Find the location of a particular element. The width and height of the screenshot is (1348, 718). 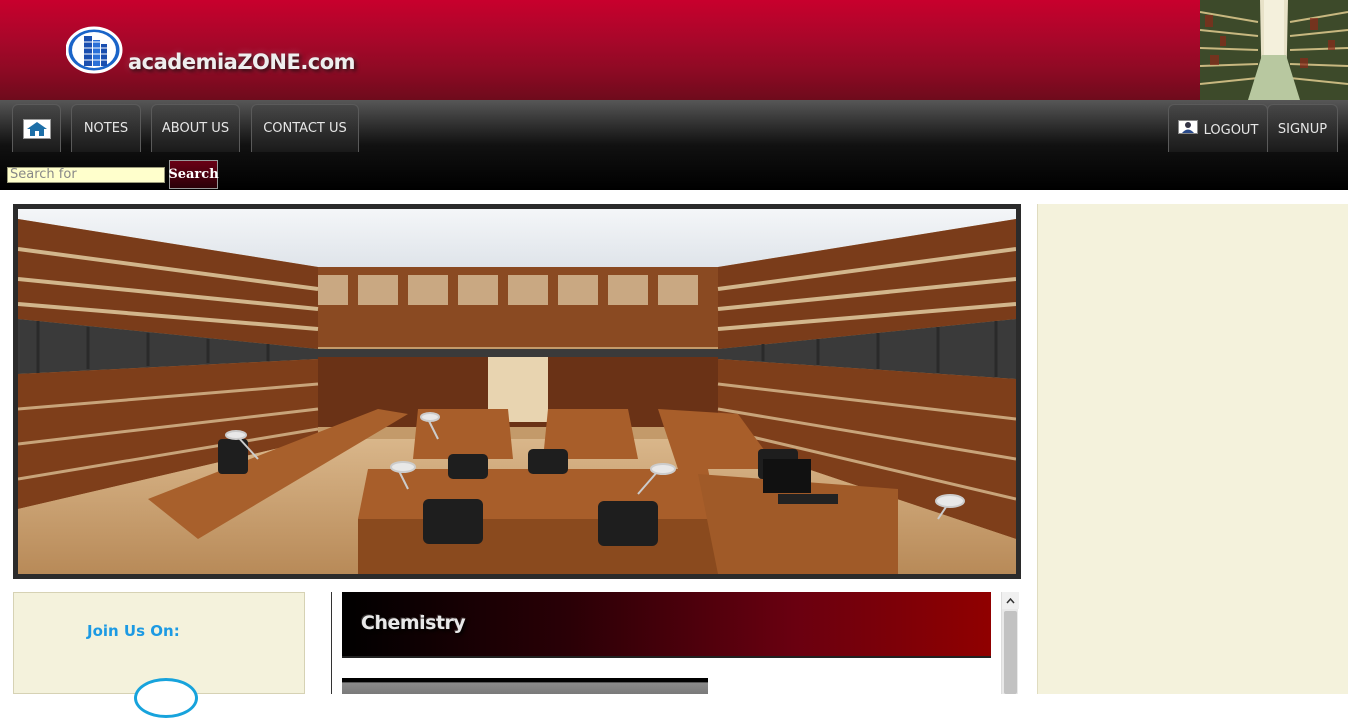

nav-contact-label: CONTACT US is located at coordinates (305, 128).